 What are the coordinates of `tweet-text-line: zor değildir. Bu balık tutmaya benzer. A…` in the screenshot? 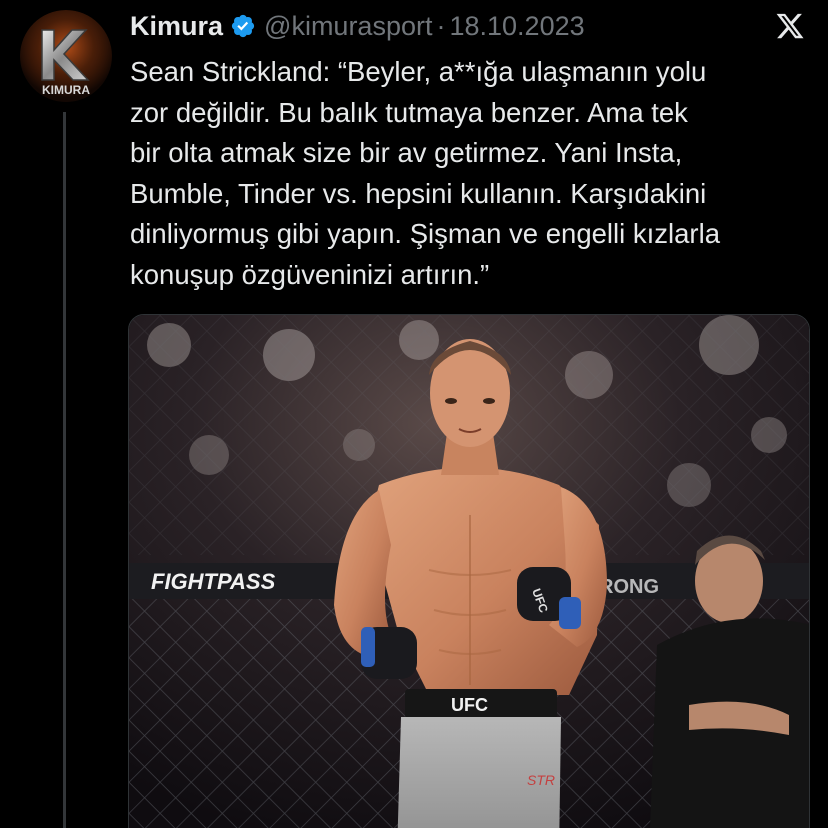 It's located at (409, 112).